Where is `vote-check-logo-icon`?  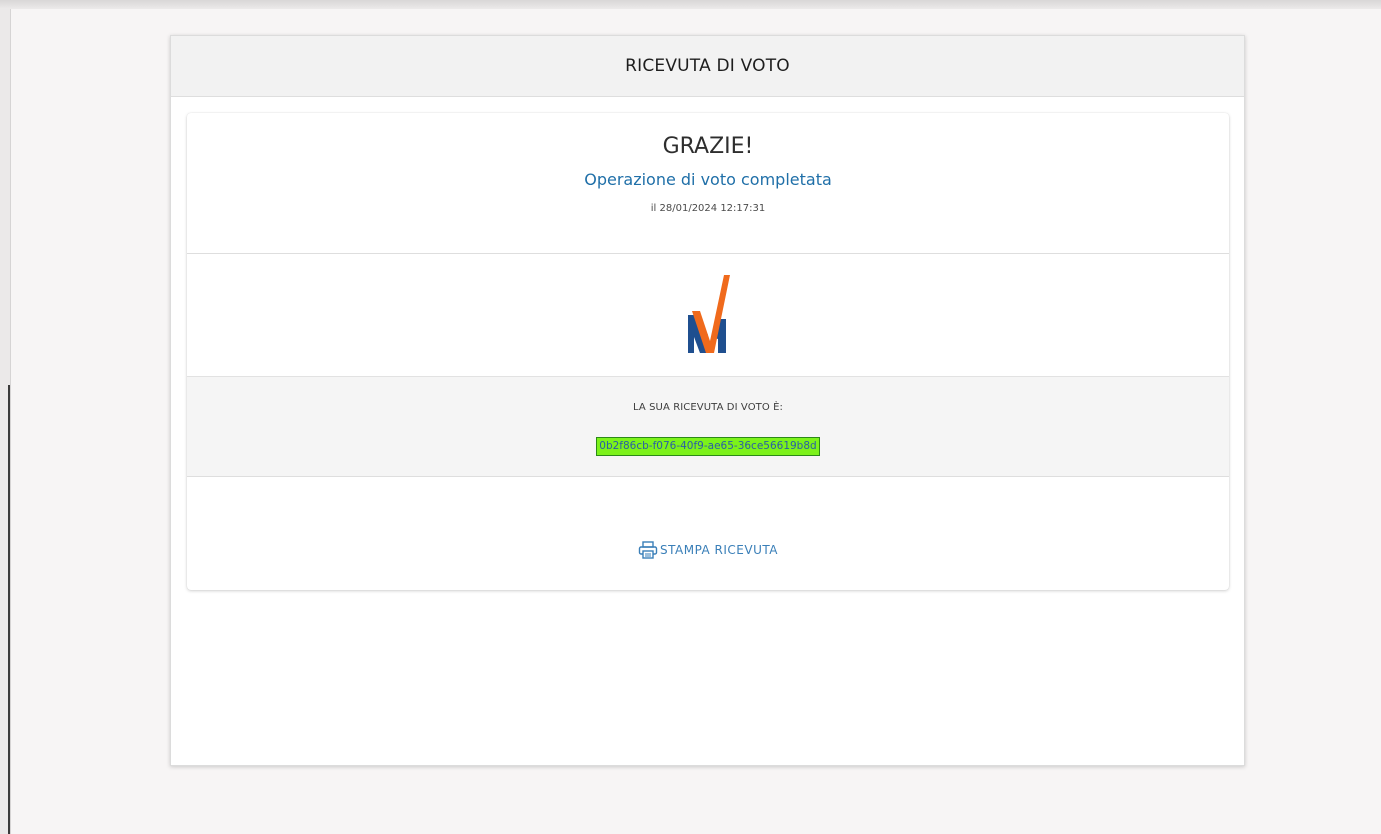
vote-check-logo-icon is located at coordinates (709, 314).